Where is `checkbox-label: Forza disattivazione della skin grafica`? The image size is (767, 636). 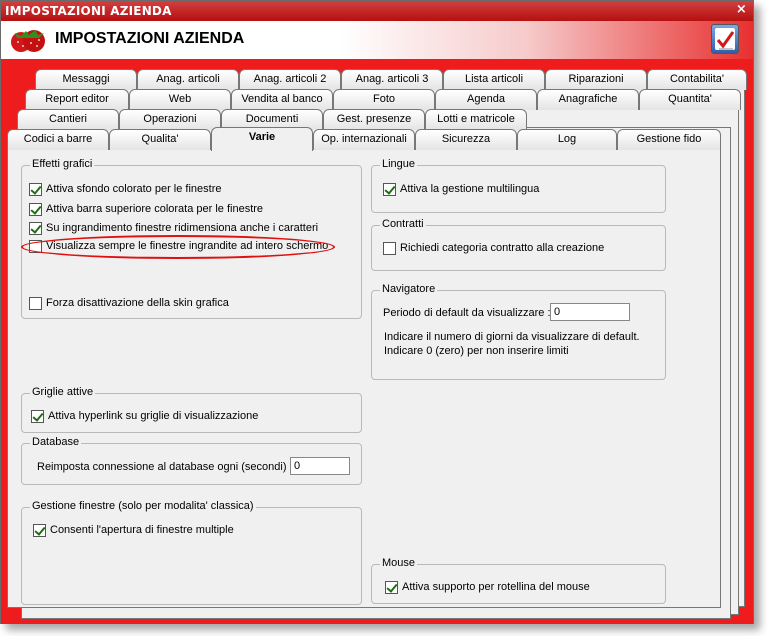 checkbox-label: Forza disattivazione della skin grafica is located at coordinates (137, 303).